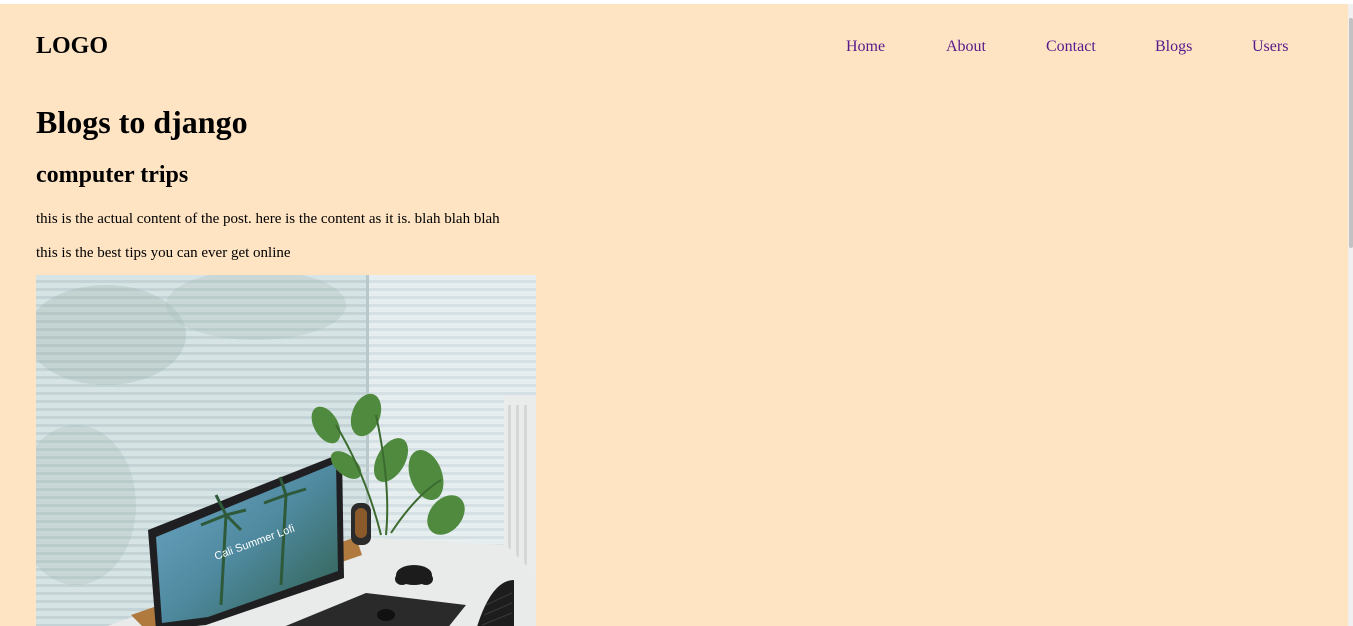 The image size is (1353, 626). Describe the element at coordinates (1071, 47) in the screenshot. I see `nav-link-contact: Contact` at that location.